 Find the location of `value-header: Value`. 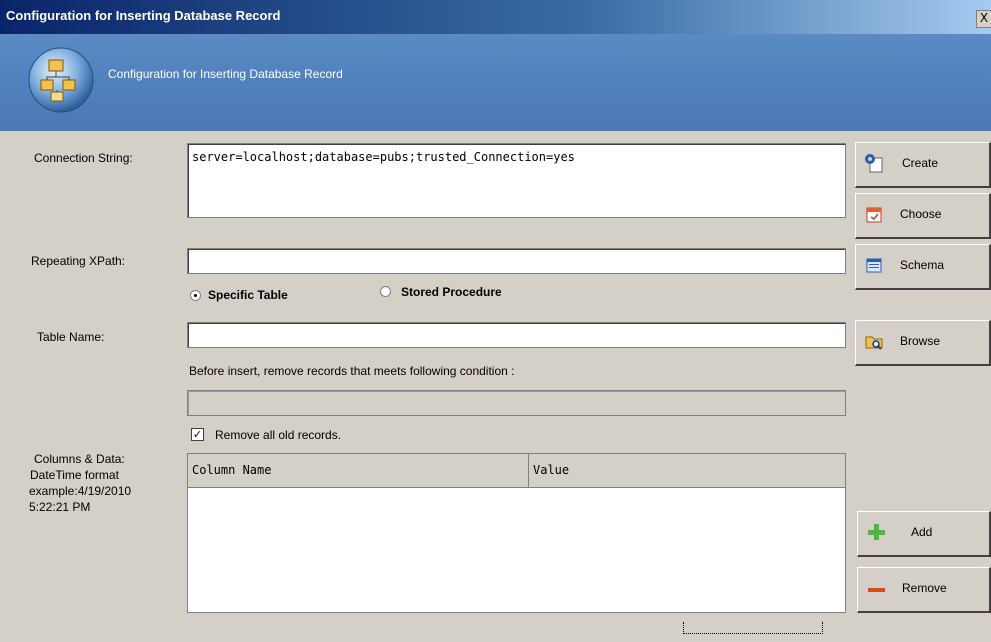

value-header: Value is located at coordinates (687, 470).